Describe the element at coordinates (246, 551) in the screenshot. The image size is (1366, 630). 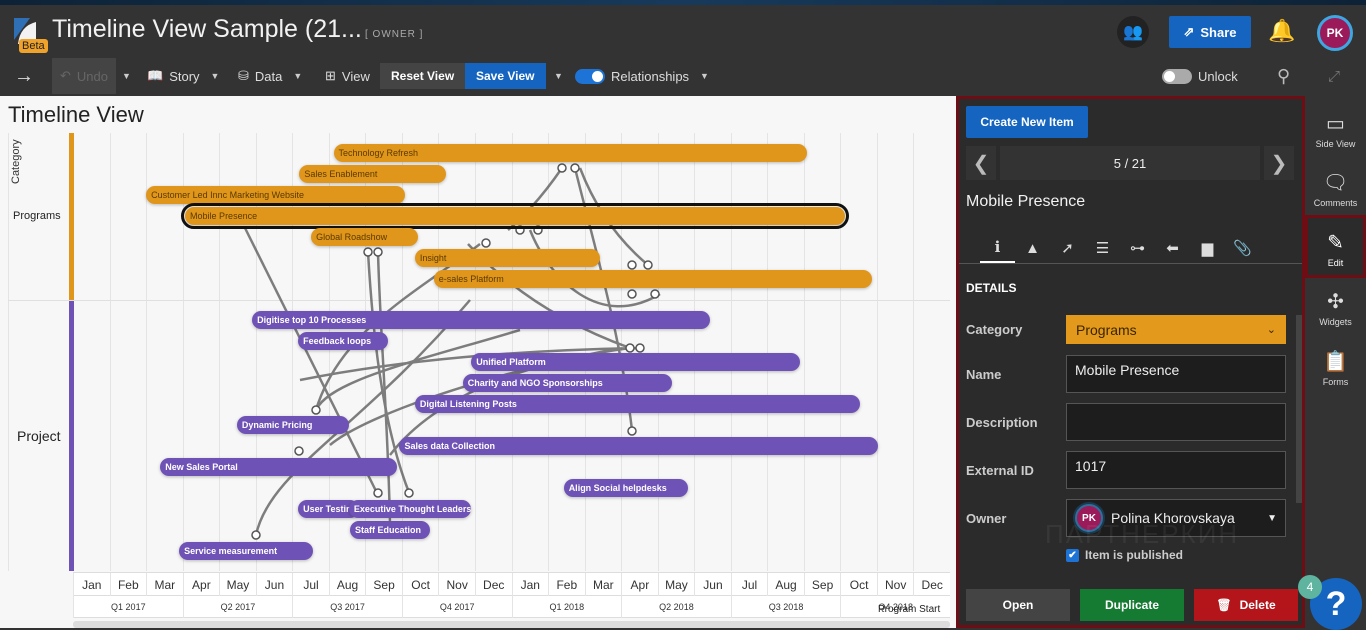
I see `timeline-bar: Service measurement` at that location.